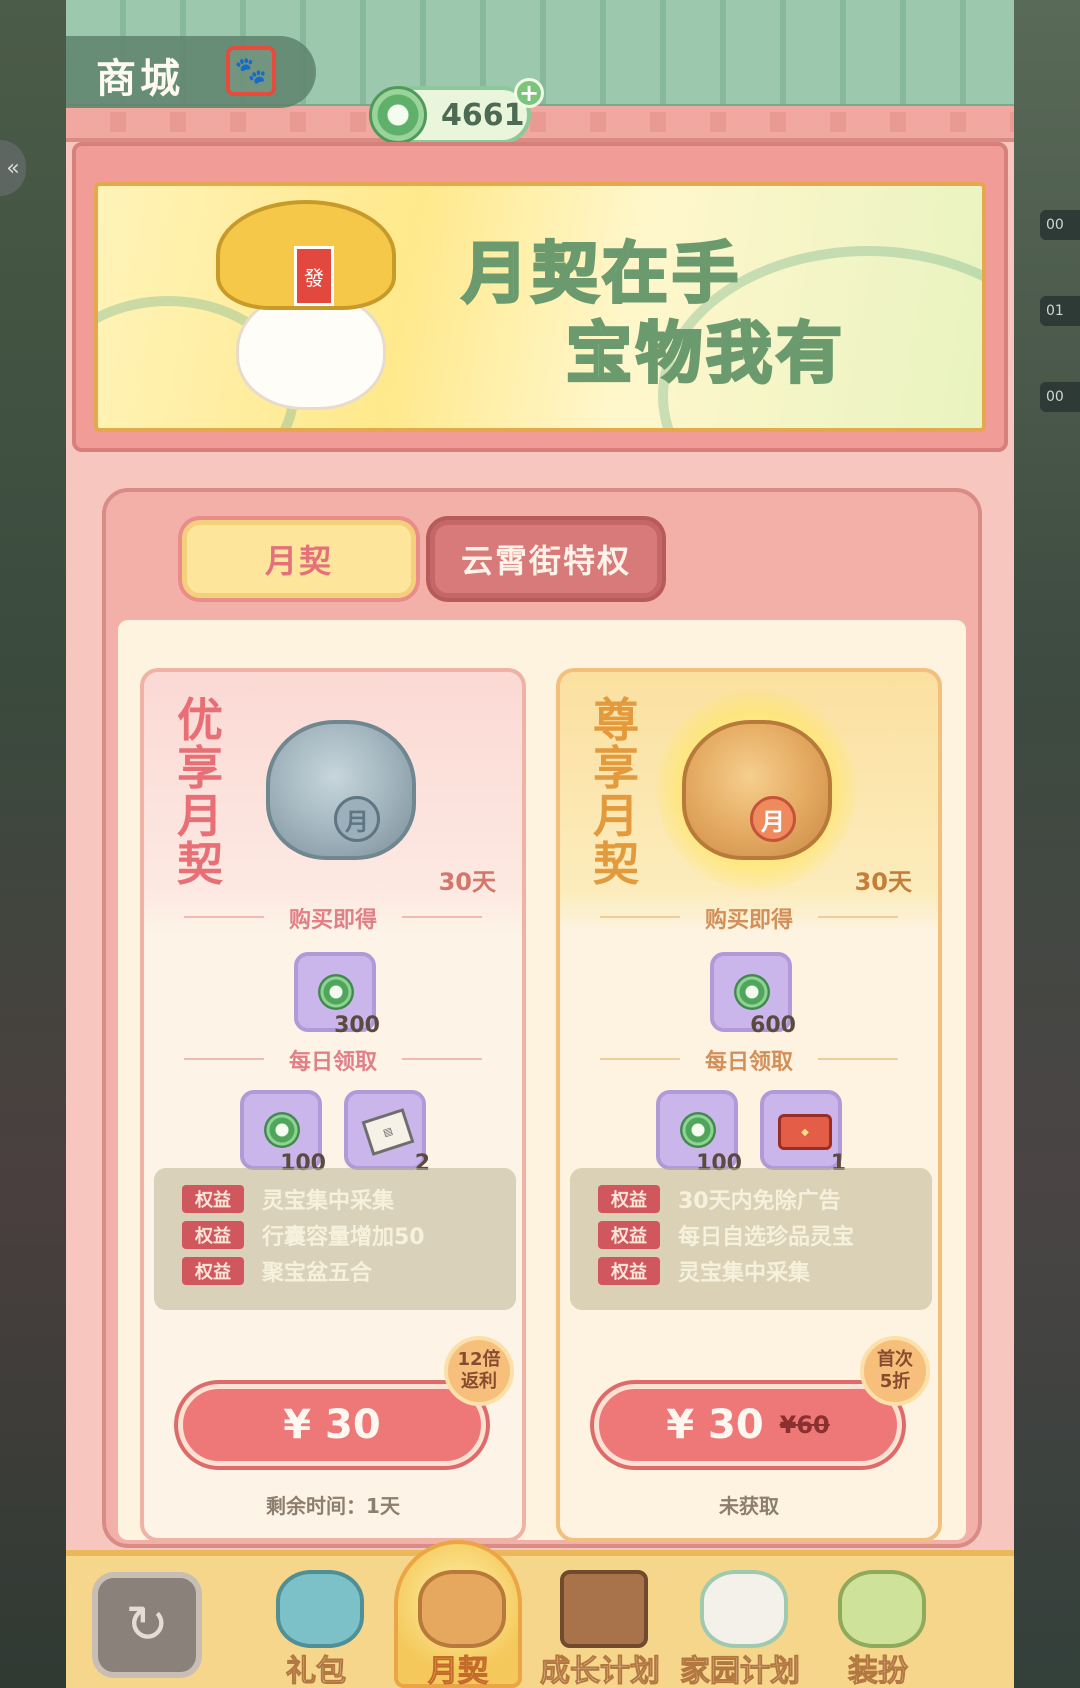 Image resolution: width=1080 pixels, height=1688 pixels. I want to click on original-price: ¥60, so click(804, 1425).